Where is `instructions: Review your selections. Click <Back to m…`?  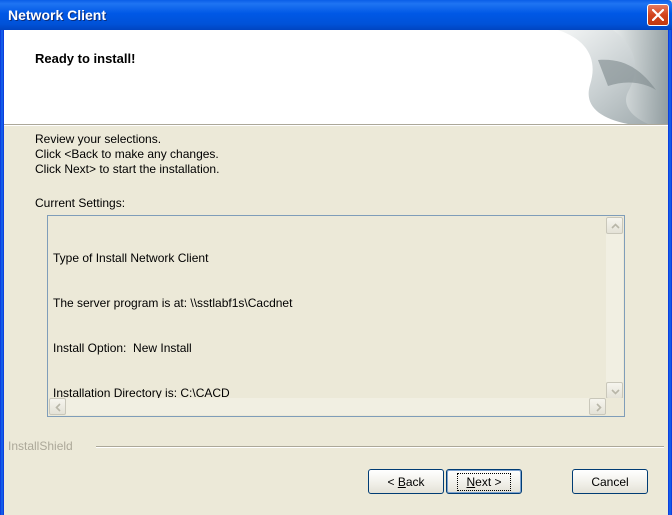
instructions: Review your selections. Click <Back to m… is located at coordinates (127, 154).